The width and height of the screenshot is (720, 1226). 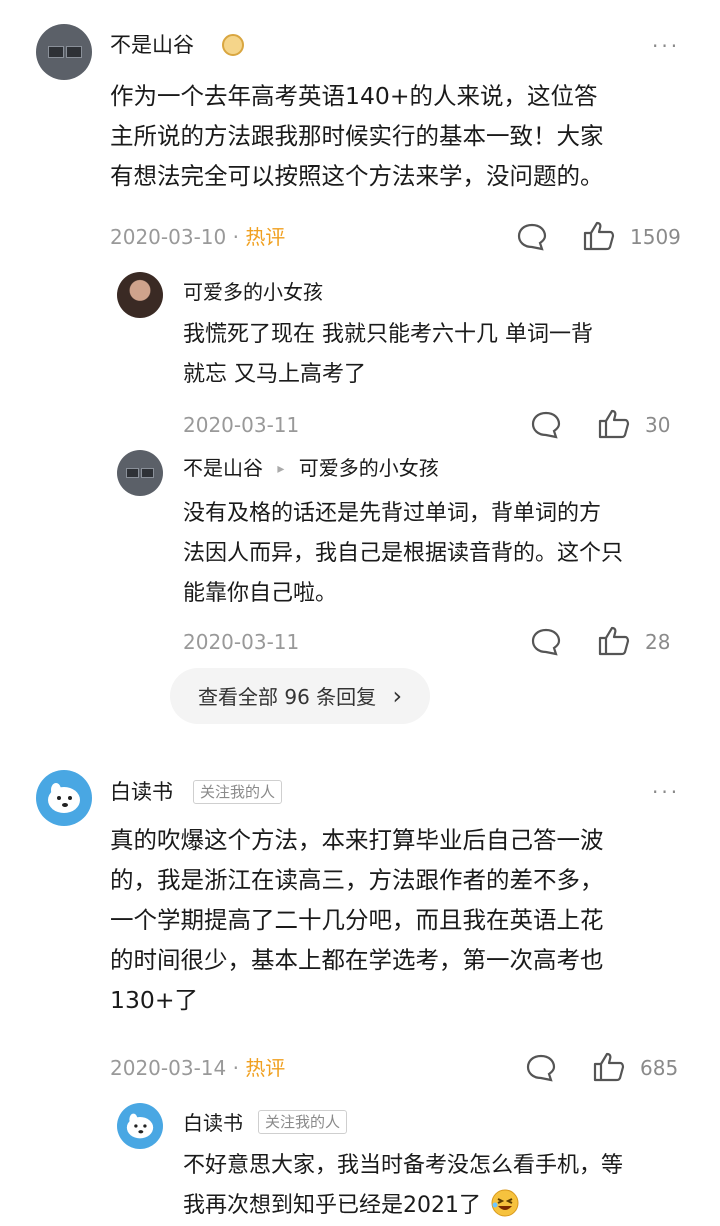 What do you see at coordinates (369, 468) in the screenshot?
I see `reply-to-user: 可爱多的小女孩` at bounding box center [369, 468].